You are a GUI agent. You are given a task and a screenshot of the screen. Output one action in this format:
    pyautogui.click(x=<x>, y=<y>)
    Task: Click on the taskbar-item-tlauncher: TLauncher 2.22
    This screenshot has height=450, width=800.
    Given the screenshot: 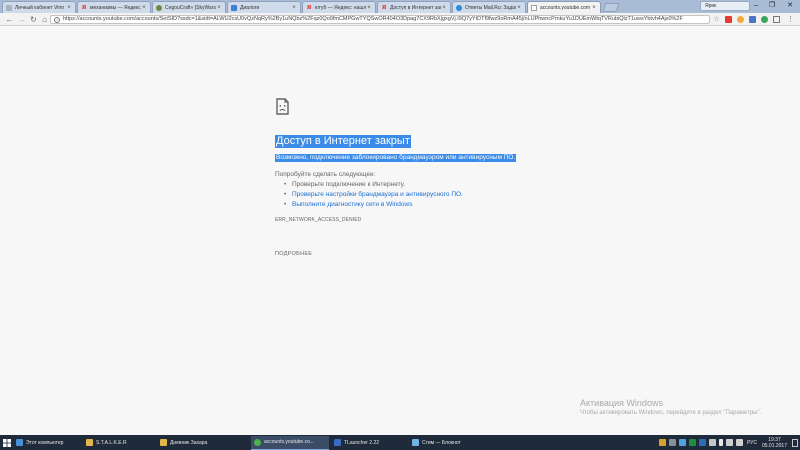 What is the action you would take?
    pyautogui.click(x=369, y=443)
    